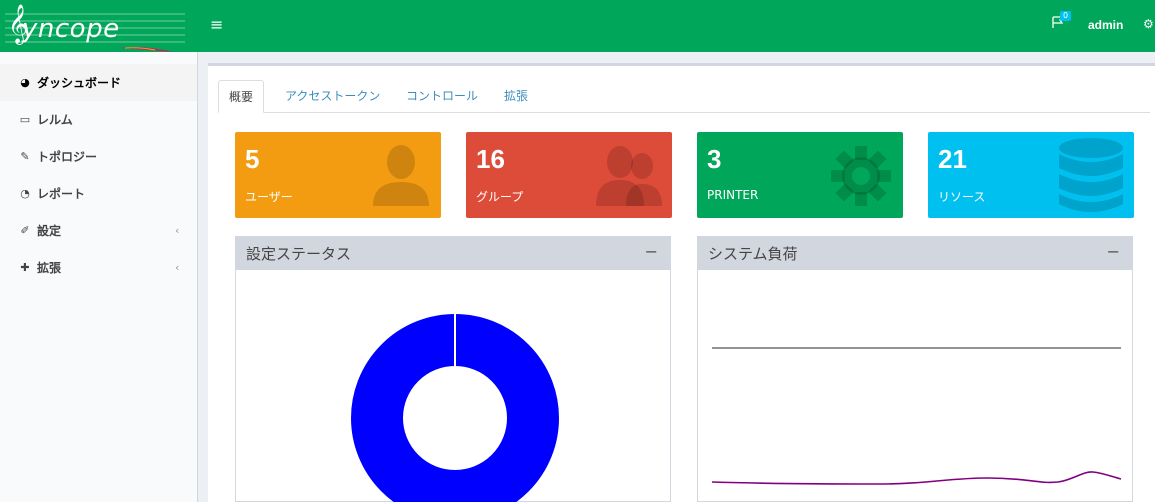 Image resolution: width=1155 pixels, height=502 pixels. I want to click on gear-icon: ⚙, so click(1148, 24).